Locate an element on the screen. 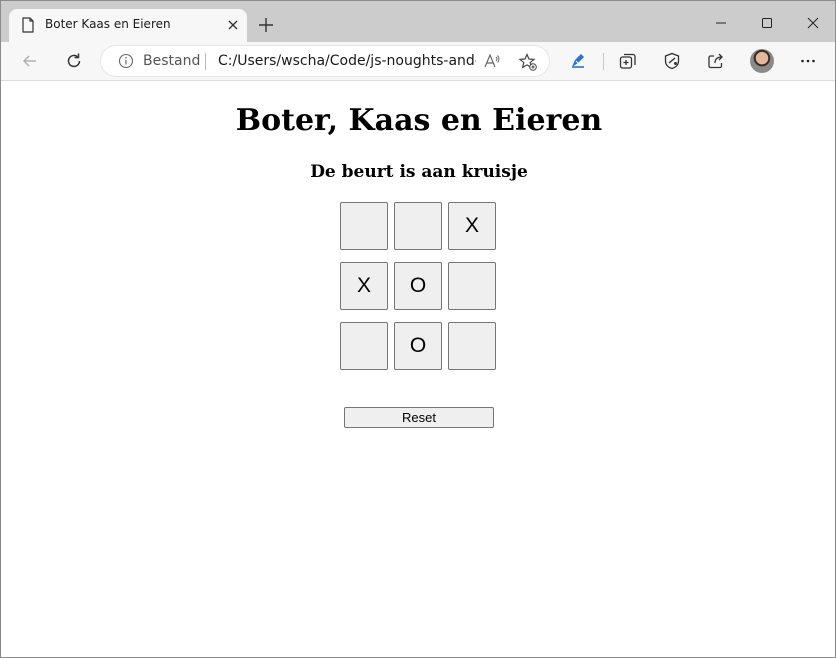 The image size is (836, 658). board-cell-r3c3 is located at coordinates (472, 346).